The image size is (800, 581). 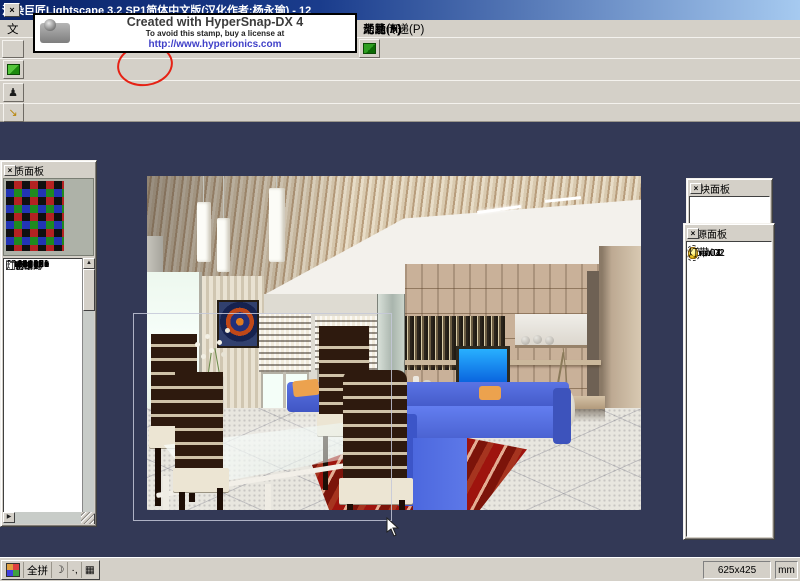 What do you see at coordinates (729, 389) in the screenshot?
I see `light-panel-body` at bounding box center [729, 389].